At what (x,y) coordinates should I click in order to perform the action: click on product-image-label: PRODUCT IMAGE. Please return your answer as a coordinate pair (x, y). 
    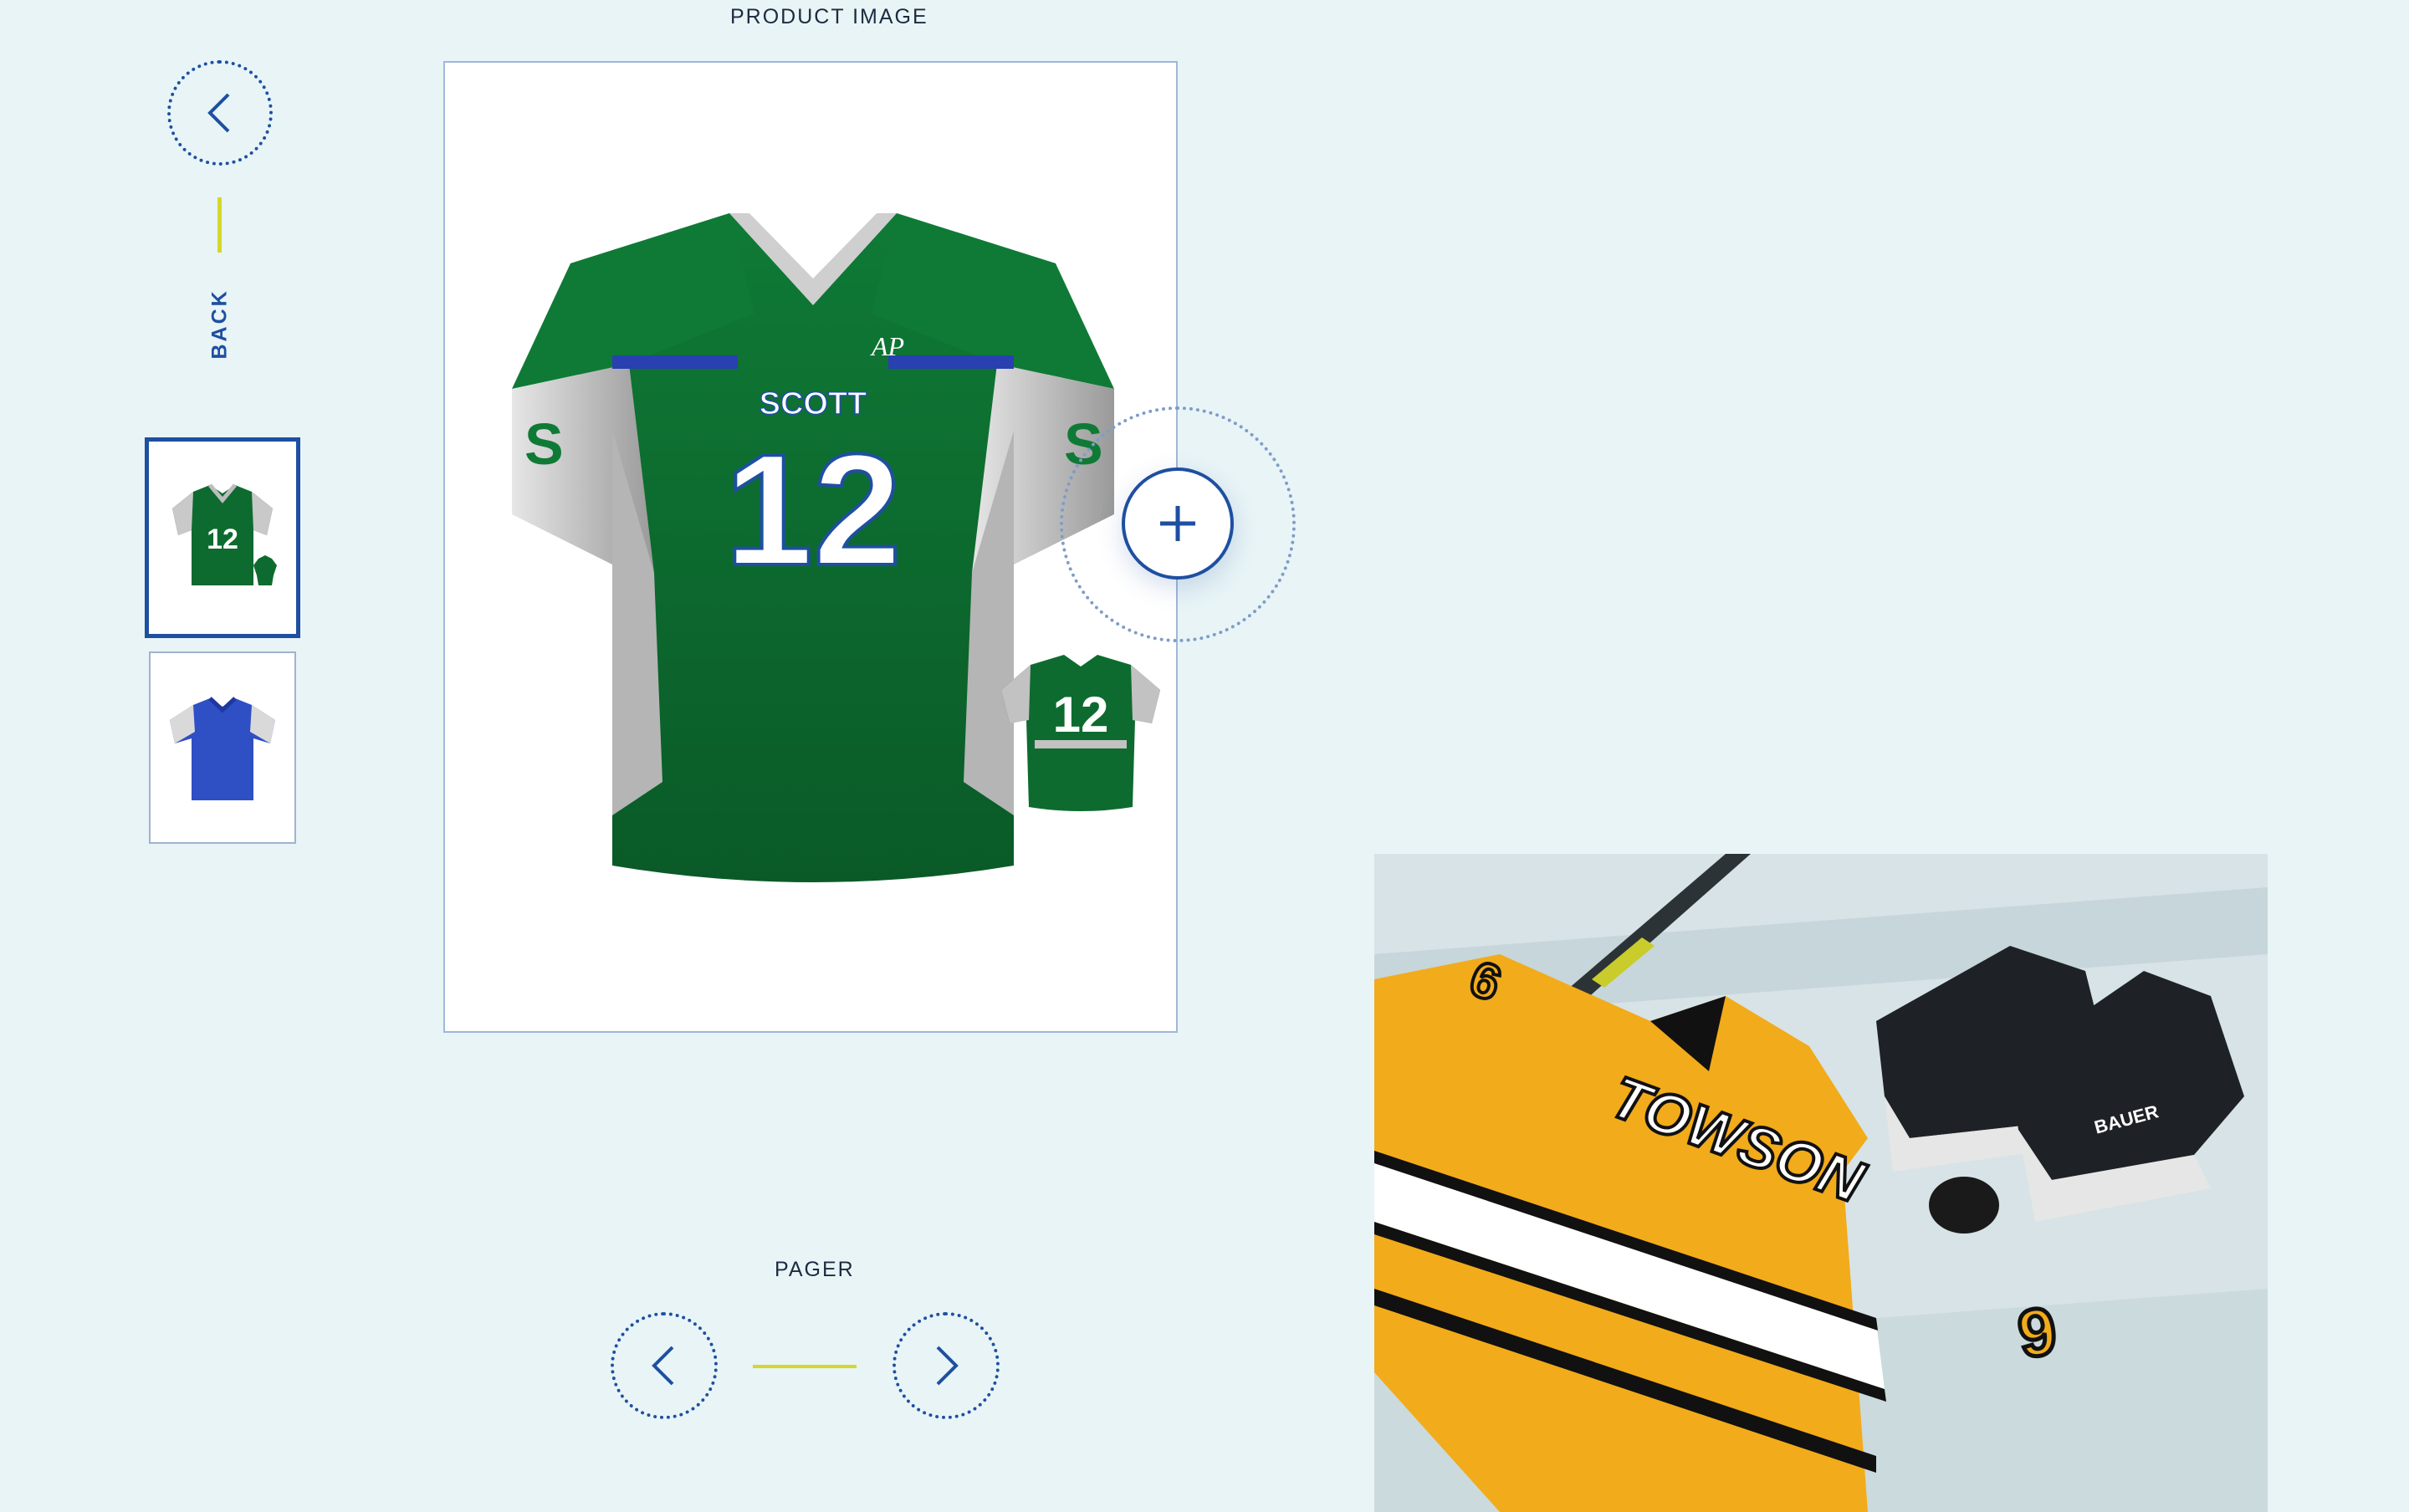
    Looking at the image, I should click on (829, 16).